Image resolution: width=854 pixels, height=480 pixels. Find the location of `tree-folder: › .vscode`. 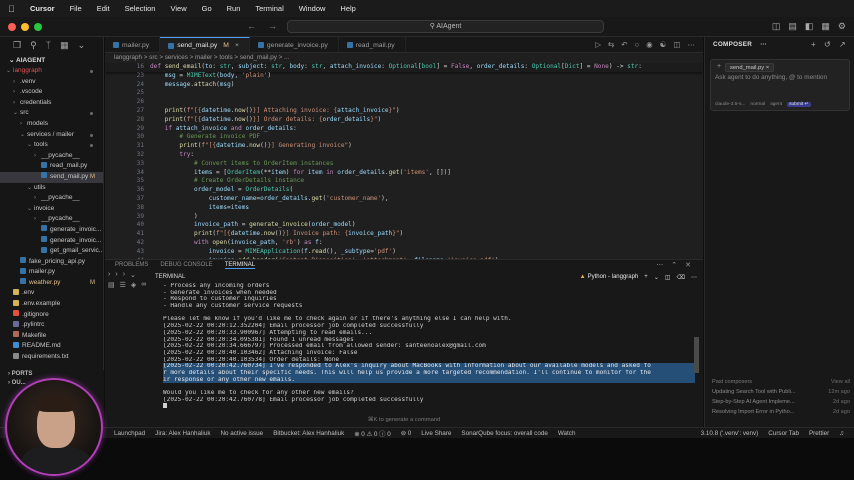

tree-folder: › .vscode is located at coordinates (51, 92).